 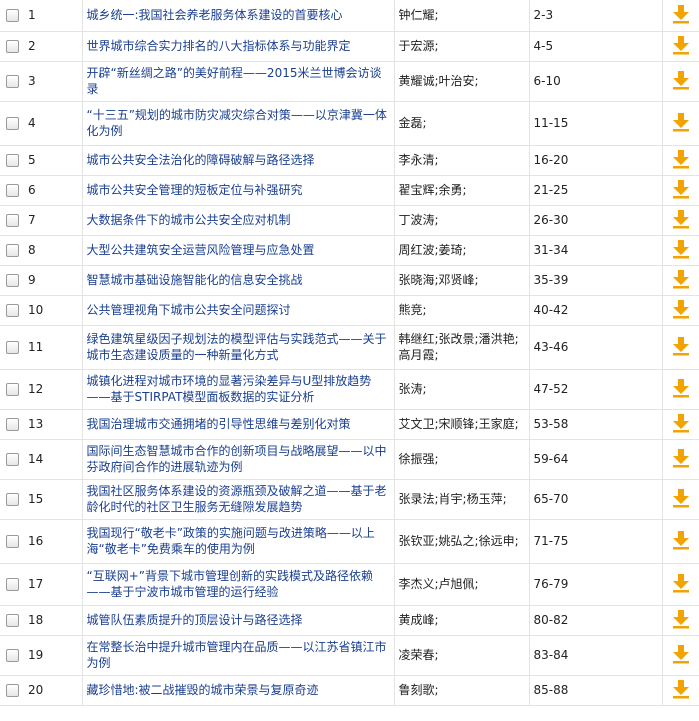 I want to click on article-title-link: 公共管理视角下城市公共安全问题探讨, so click(x=189, y=310).